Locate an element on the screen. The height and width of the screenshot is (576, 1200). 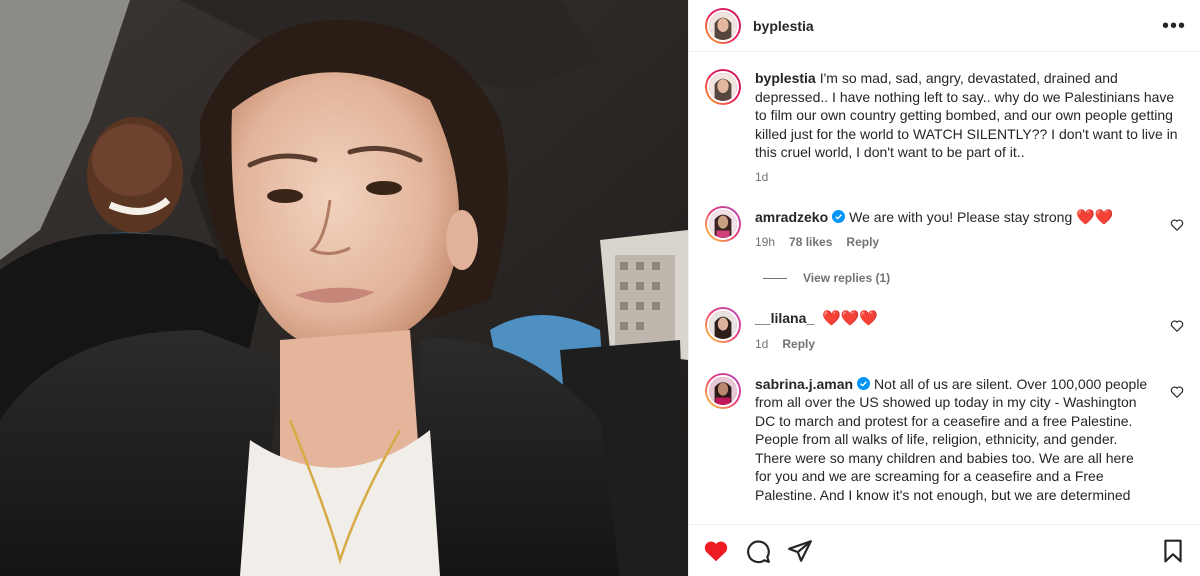
comment-icon is located at coordinates (758, 551).